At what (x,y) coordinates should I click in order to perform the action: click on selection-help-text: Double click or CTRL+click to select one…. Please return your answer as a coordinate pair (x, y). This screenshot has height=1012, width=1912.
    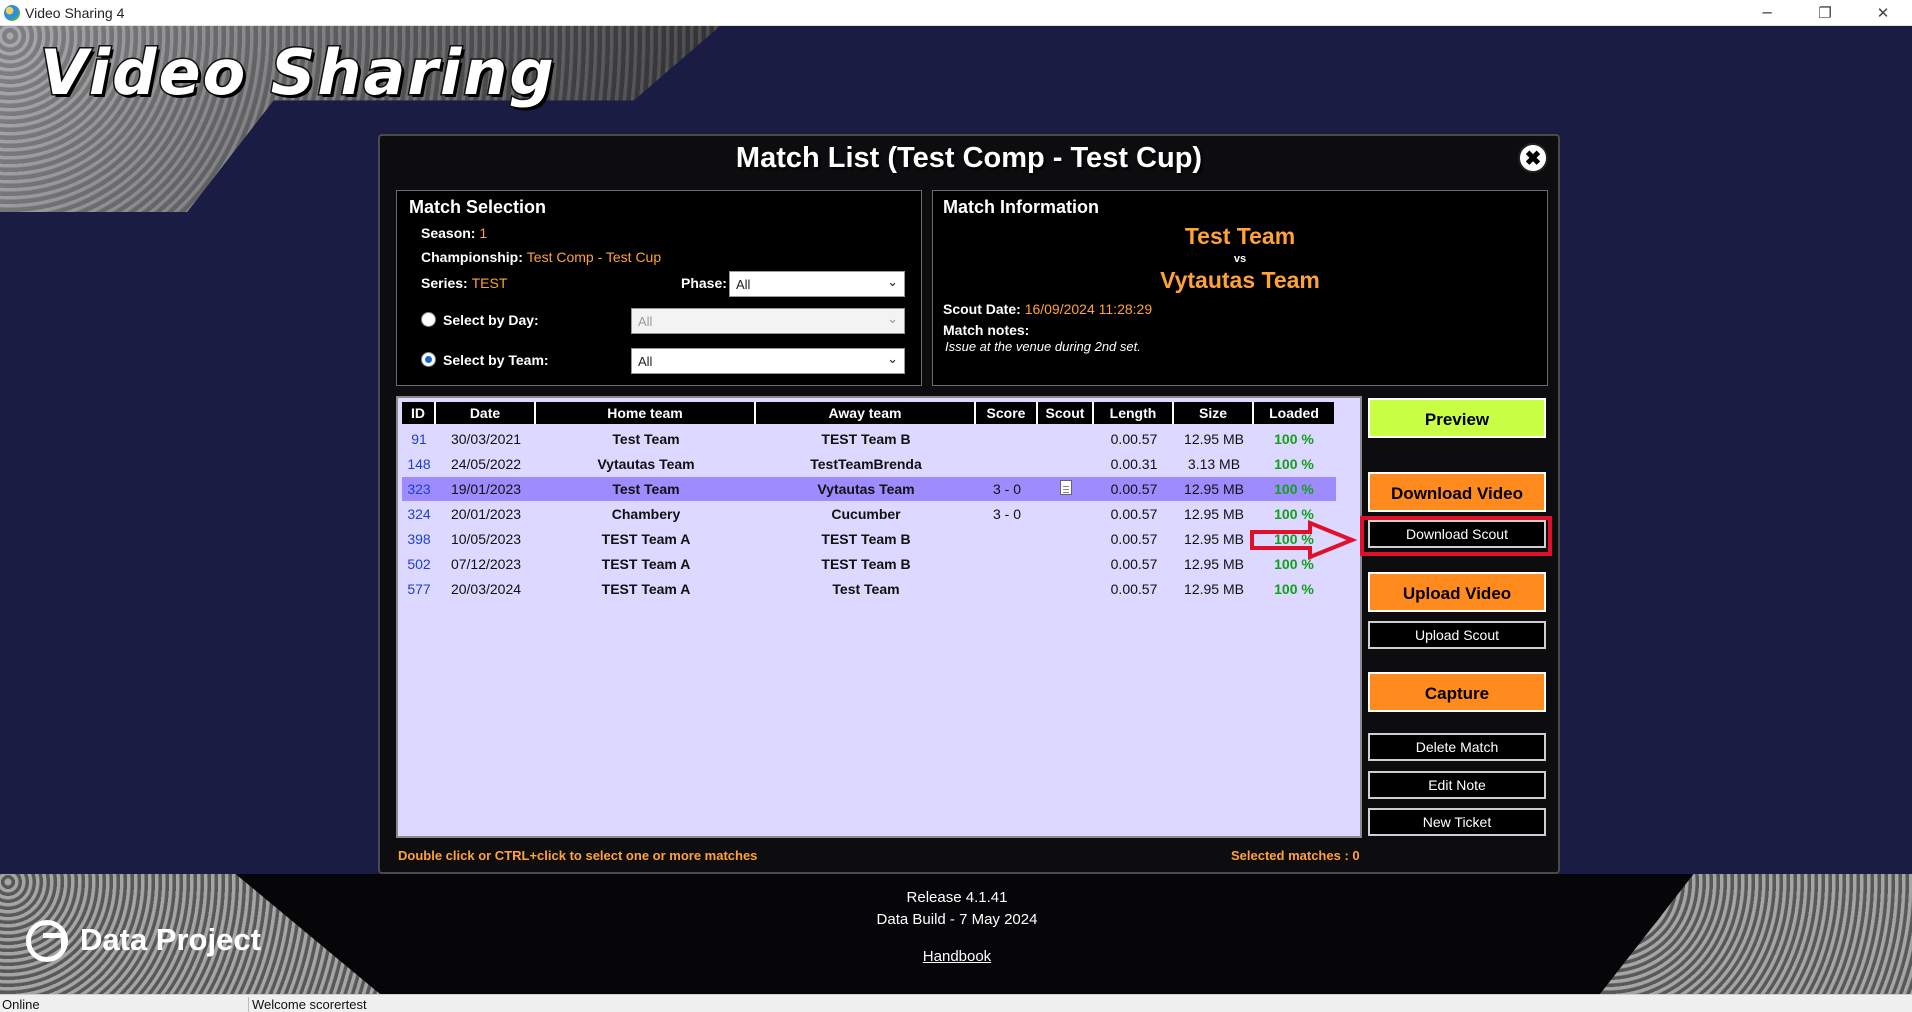
    Looking at the image, I should click on (578, 855).